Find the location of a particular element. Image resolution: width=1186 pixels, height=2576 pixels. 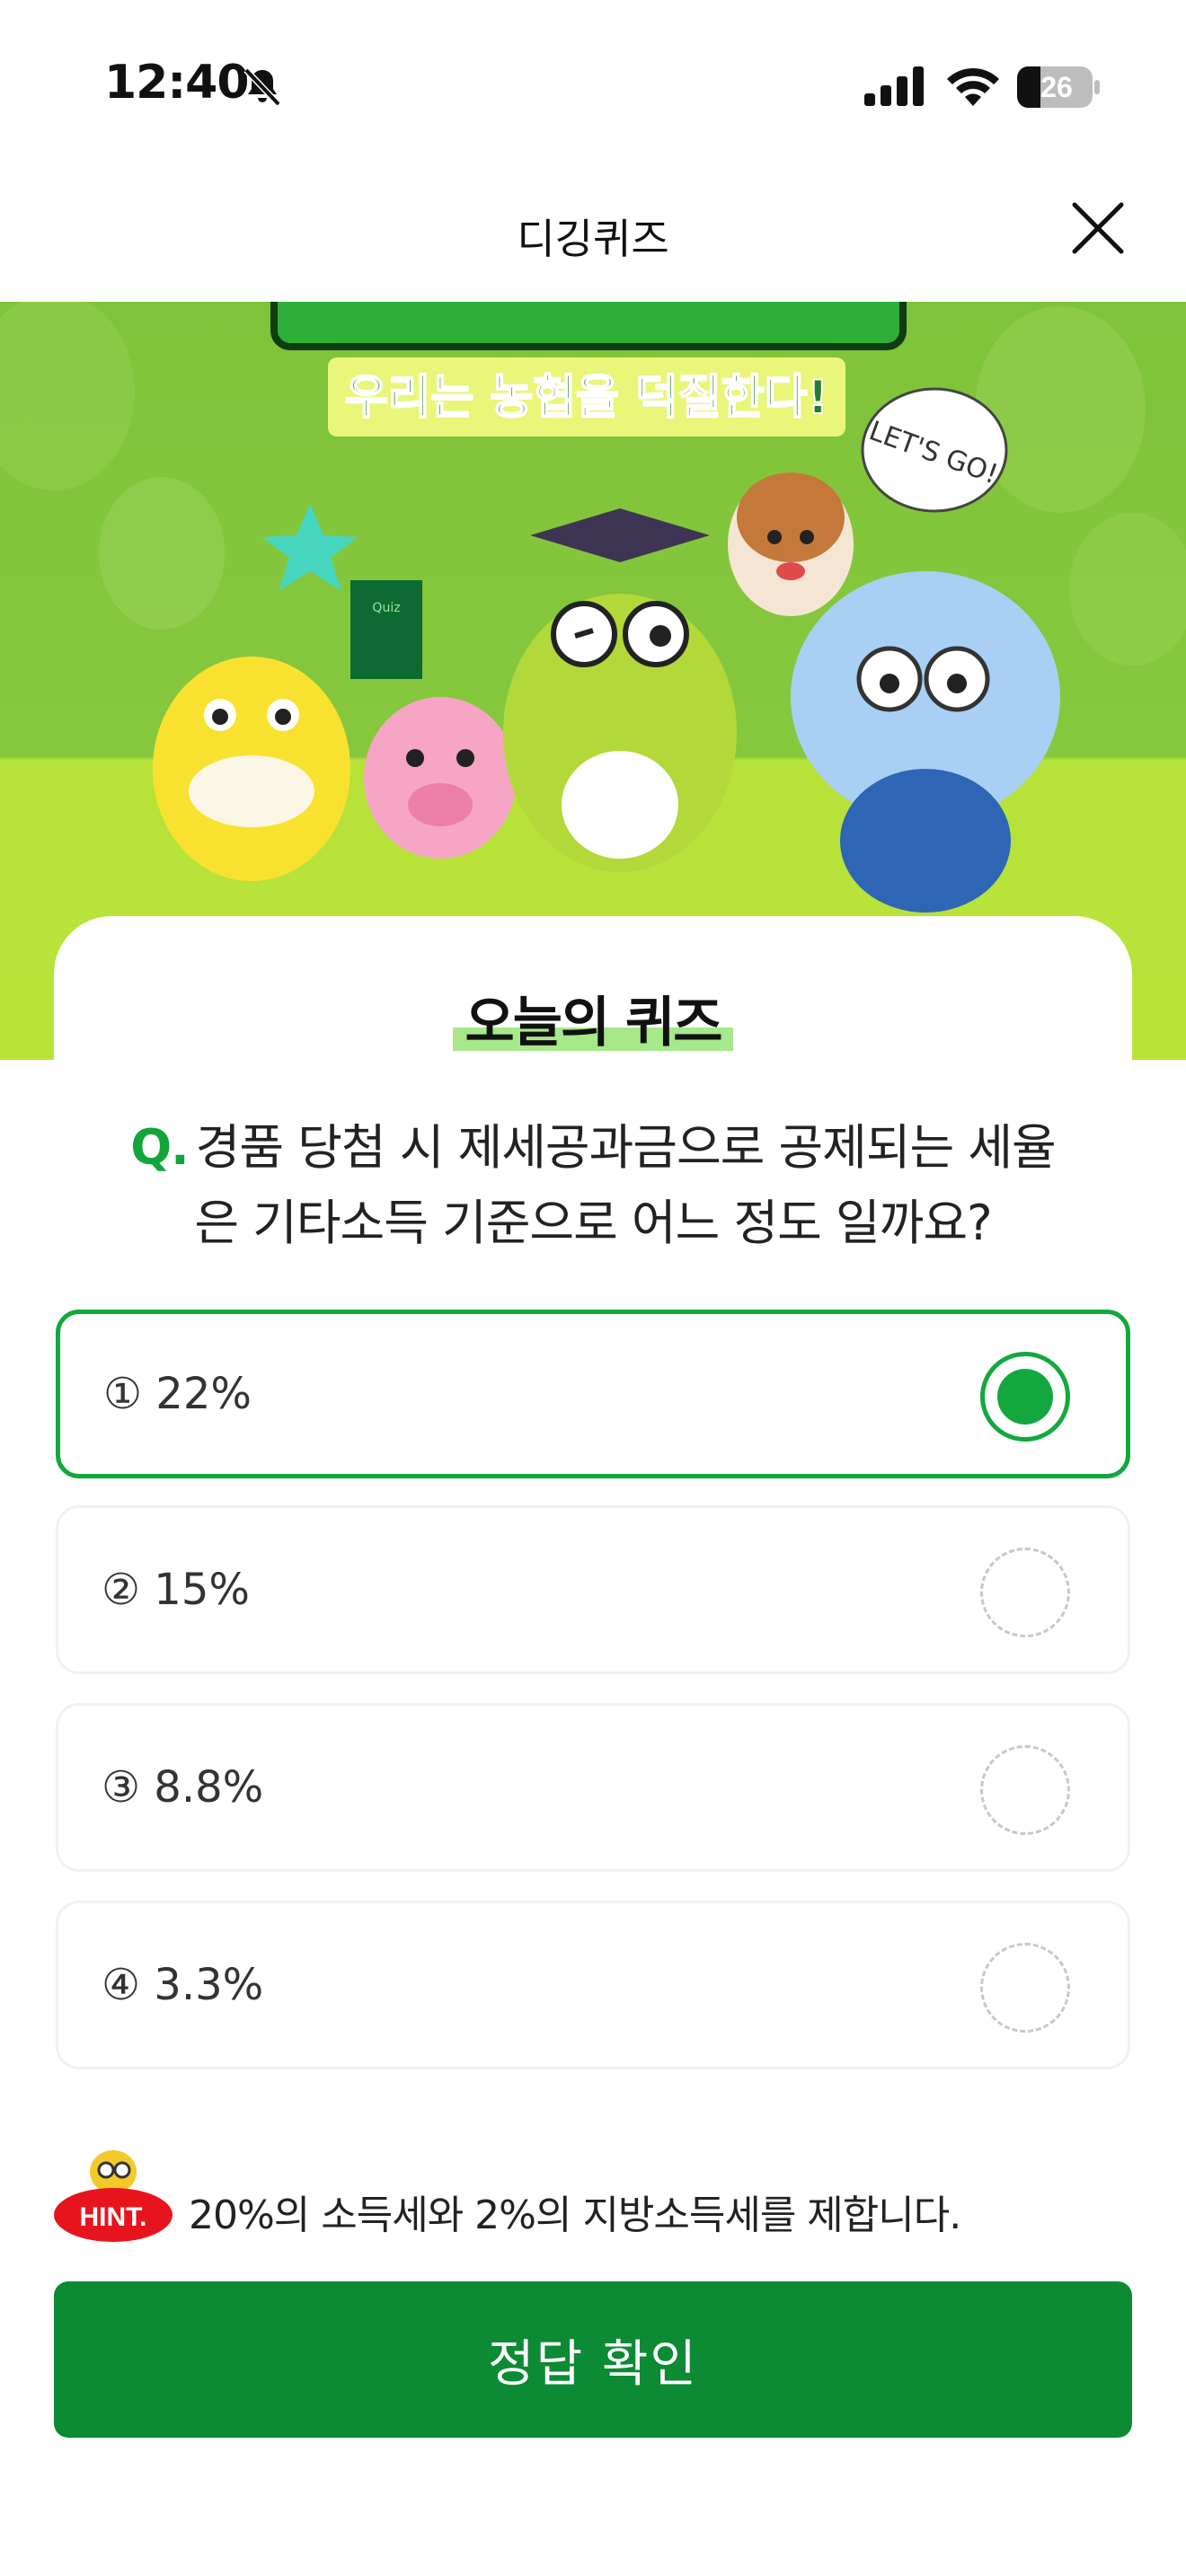

submit-answer-button: 정답 확인 is located at coordinates (593, 2359).